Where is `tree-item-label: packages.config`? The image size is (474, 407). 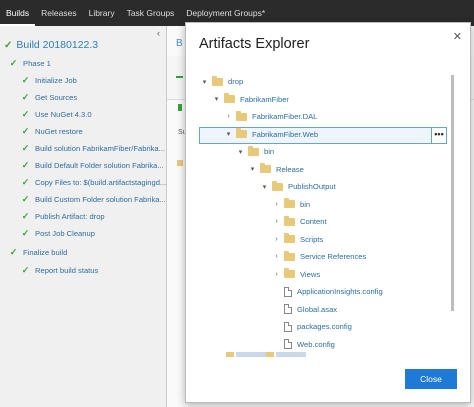 tree-item-label: packages.config is located at coordinates (324, 326).